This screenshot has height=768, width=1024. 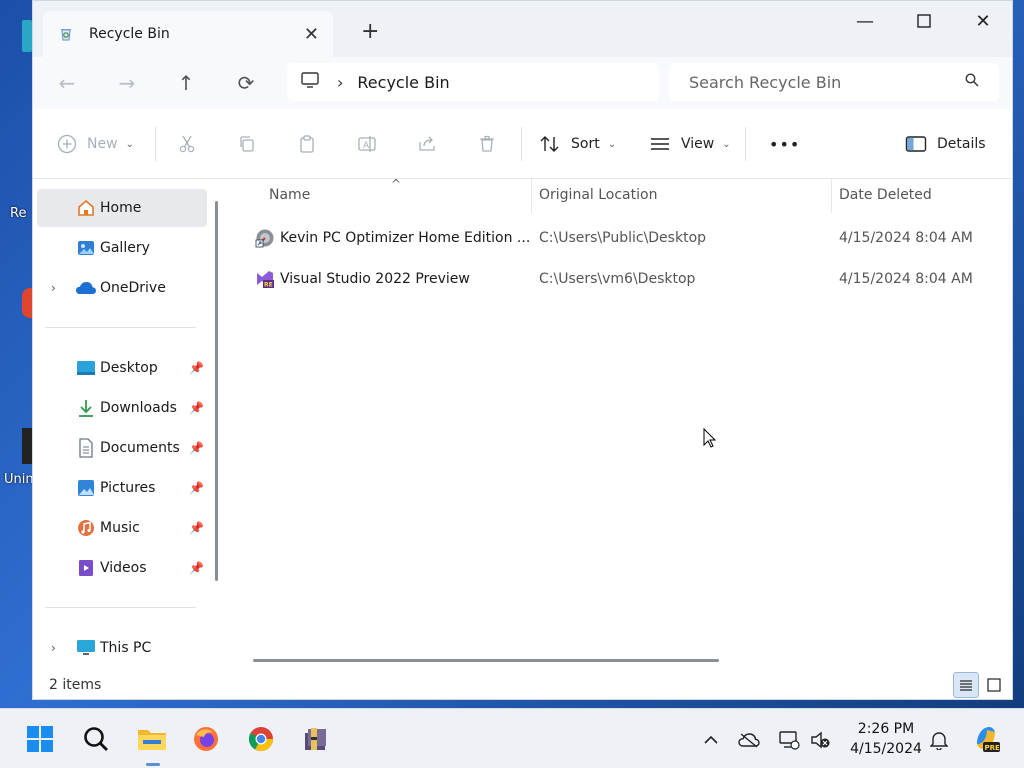 I want to click on tiles-view-button, so click(x=994, y=685).